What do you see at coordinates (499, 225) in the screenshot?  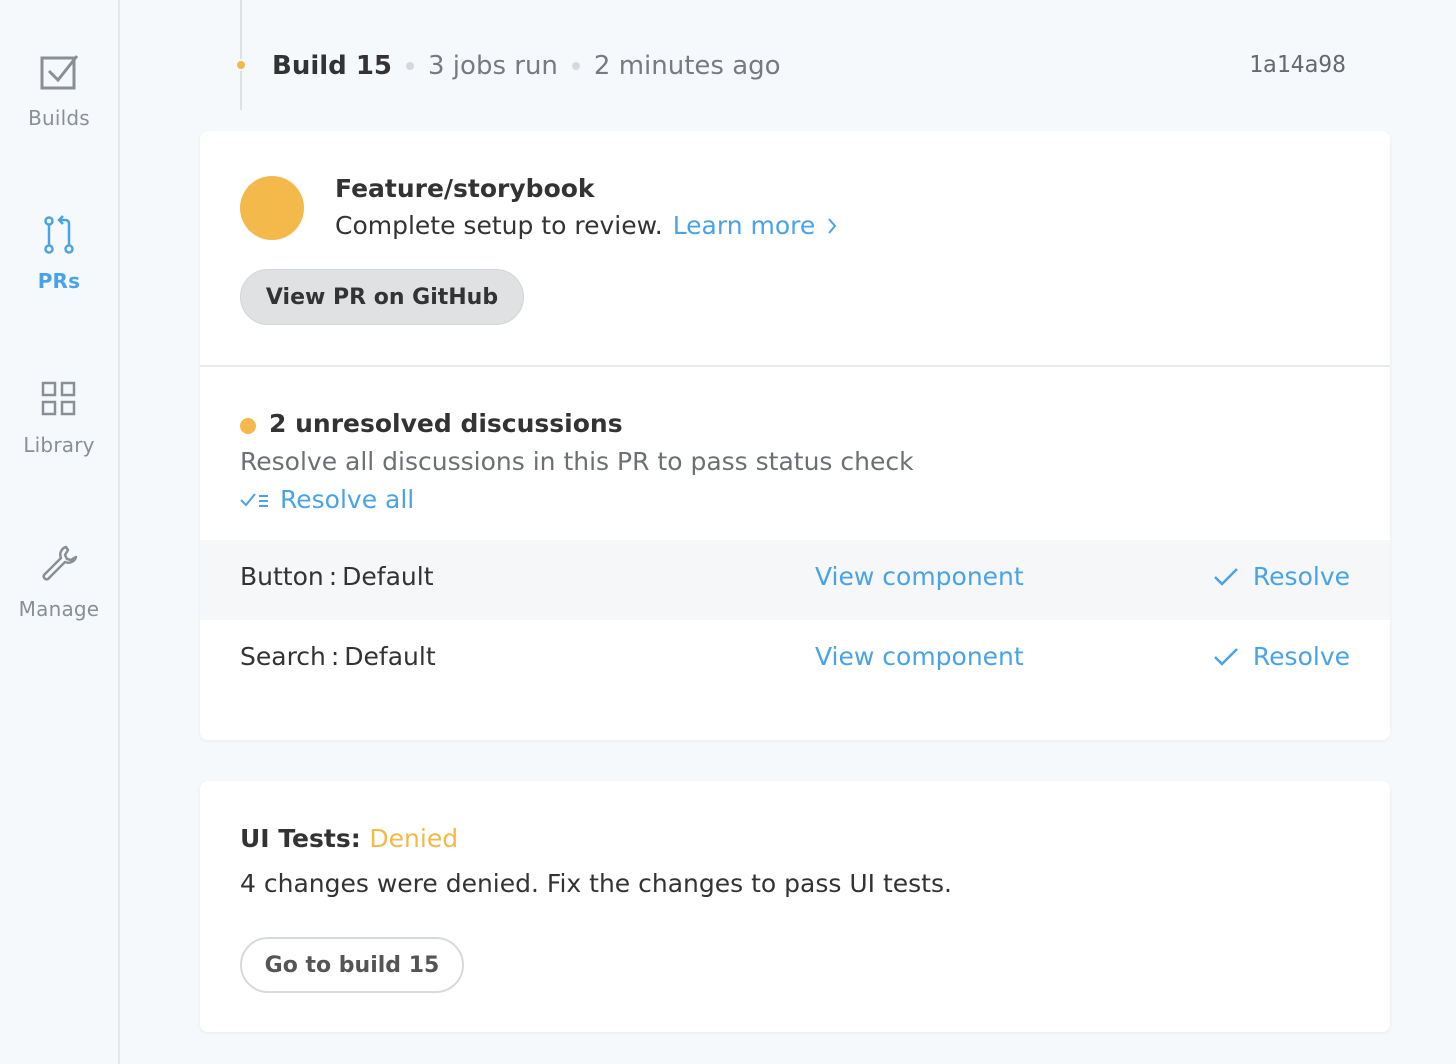 I see `pr-description-text: Complete setup to review.` at bounding box center [499, 225].